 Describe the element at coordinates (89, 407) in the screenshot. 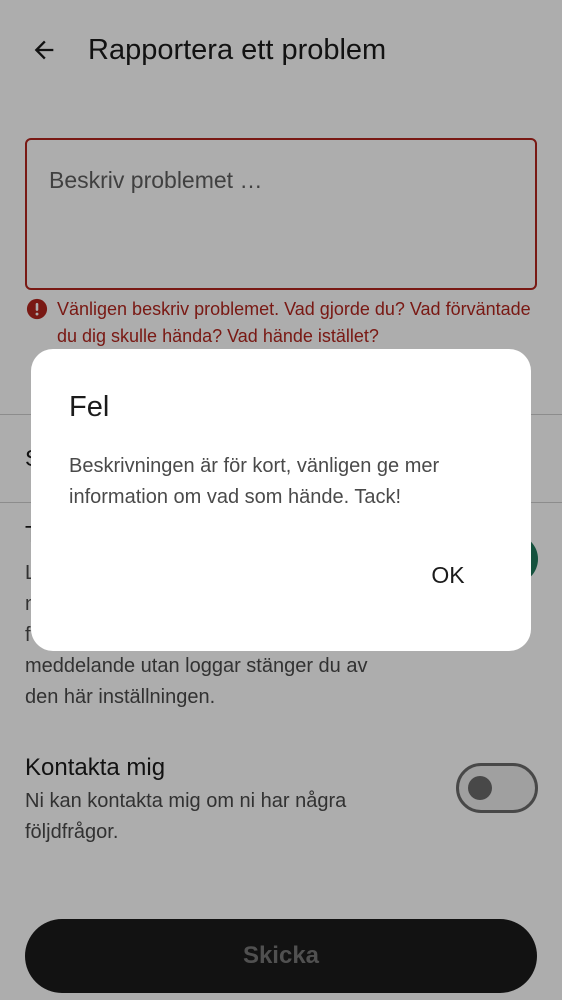

I see `dialog-title: Fel` at that location.